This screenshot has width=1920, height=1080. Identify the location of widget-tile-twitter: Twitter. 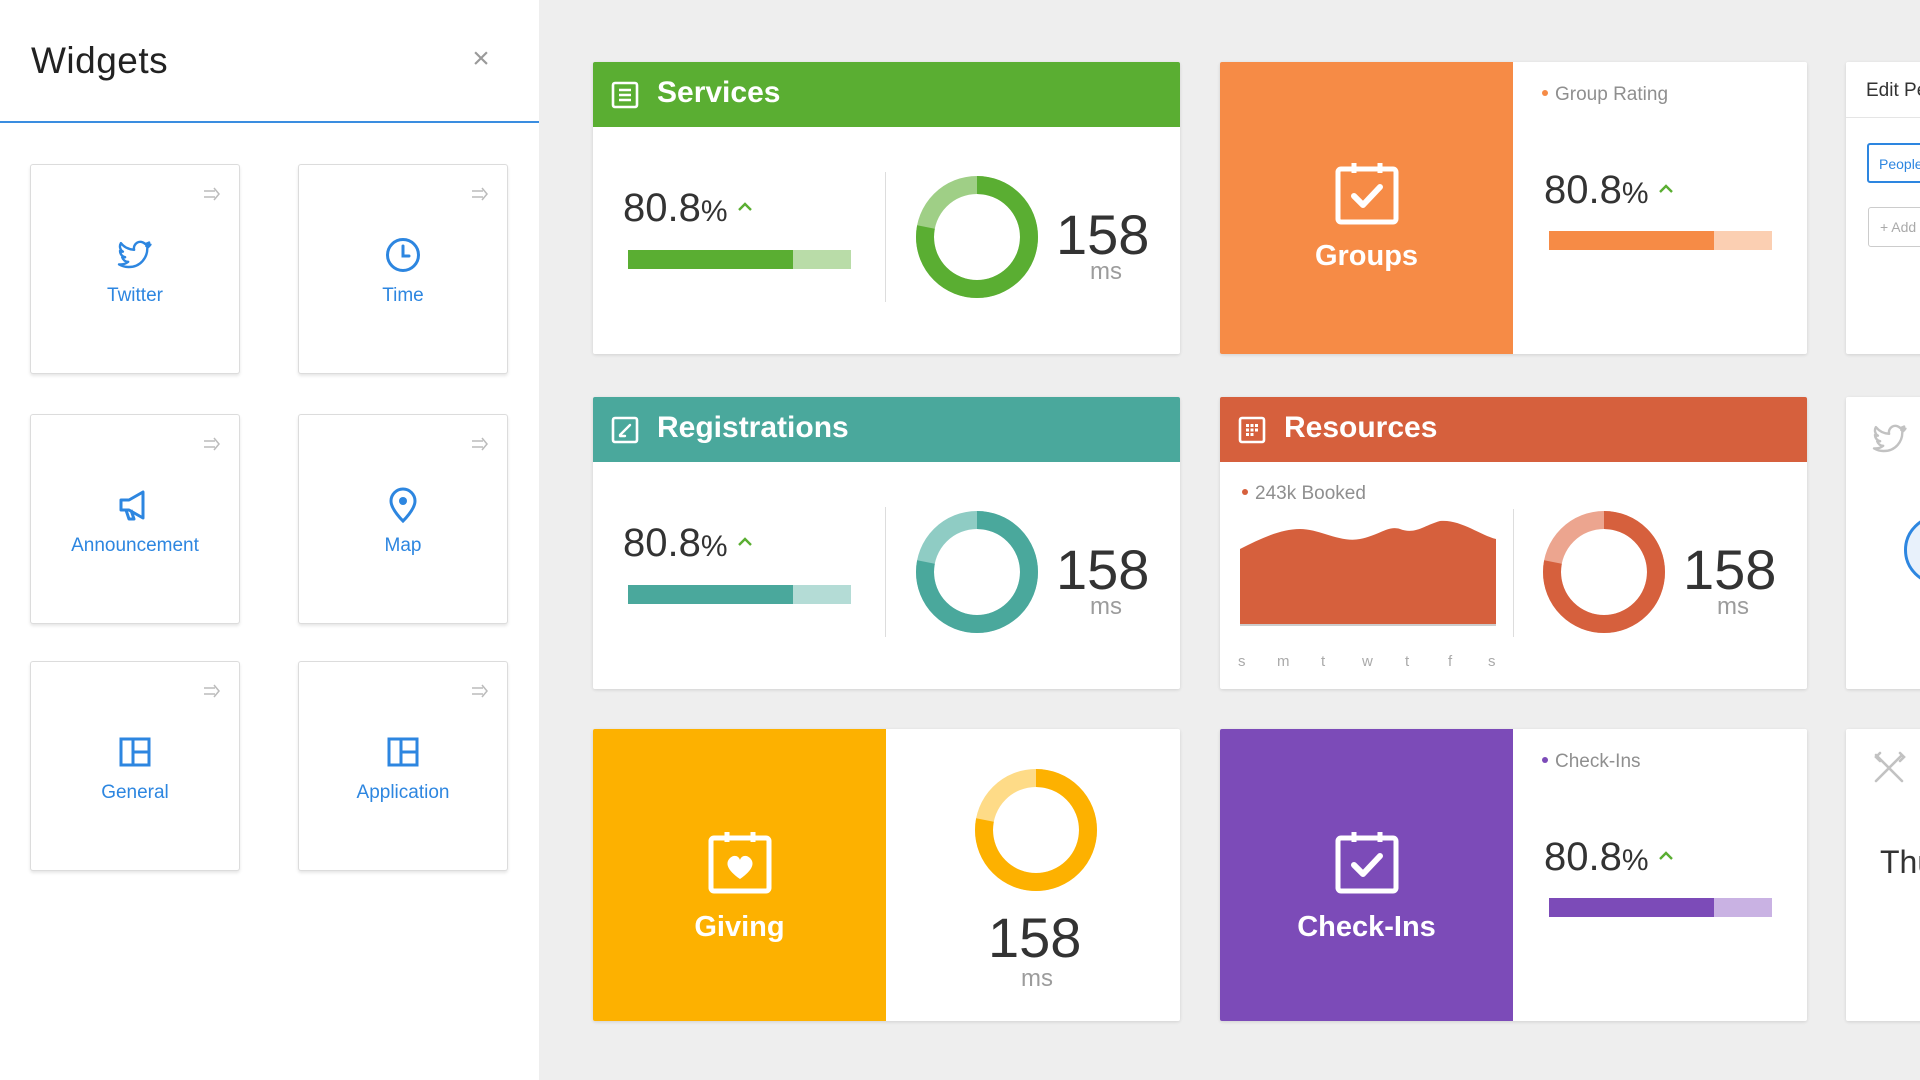
(135, 269).